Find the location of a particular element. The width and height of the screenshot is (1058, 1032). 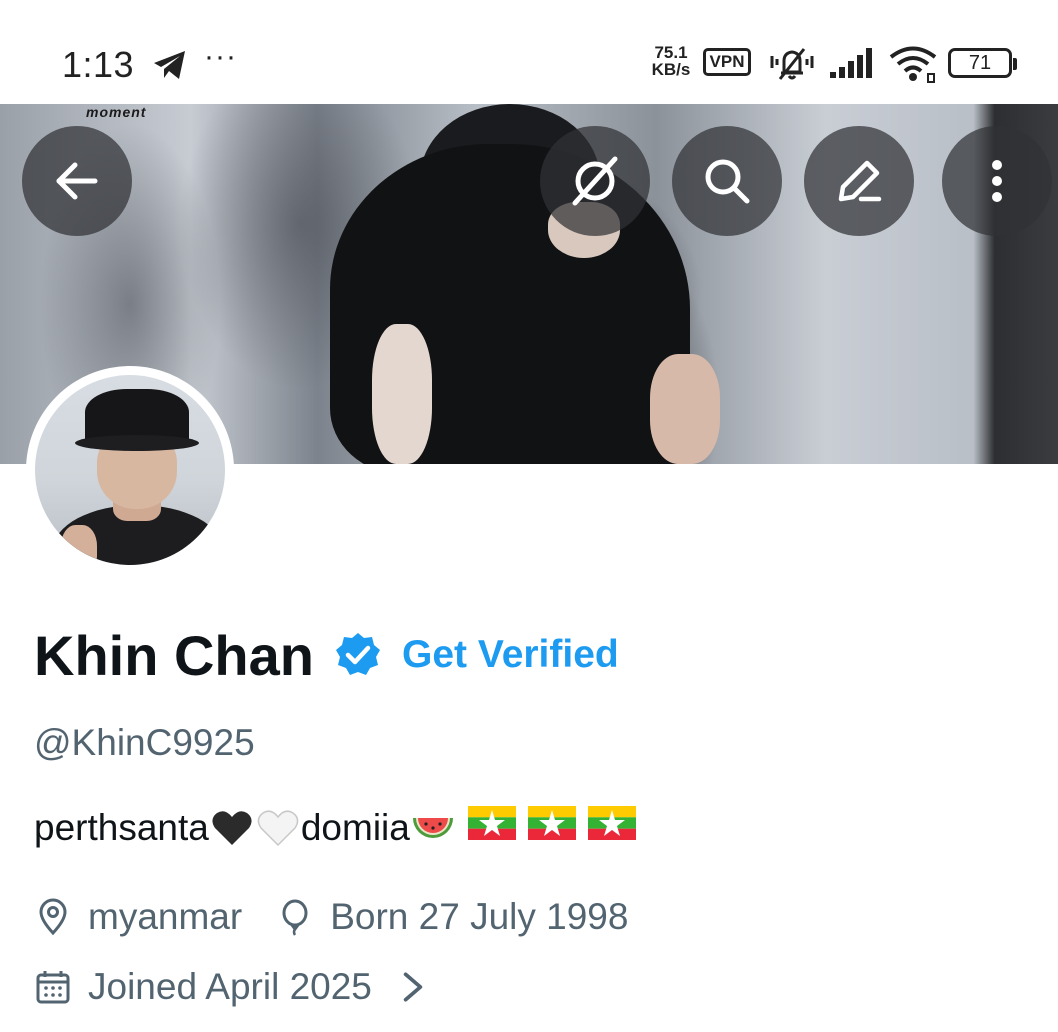

search-icon is located at coordinates (727, 181).